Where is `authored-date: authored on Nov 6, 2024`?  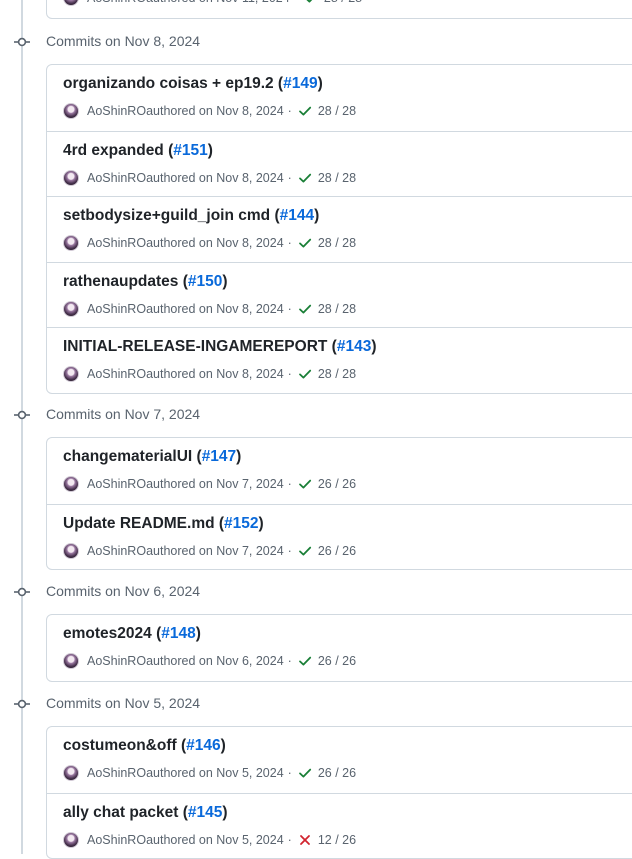
authored-date: authored on Nov 6, 2024 is located at coordinates (215, 661).